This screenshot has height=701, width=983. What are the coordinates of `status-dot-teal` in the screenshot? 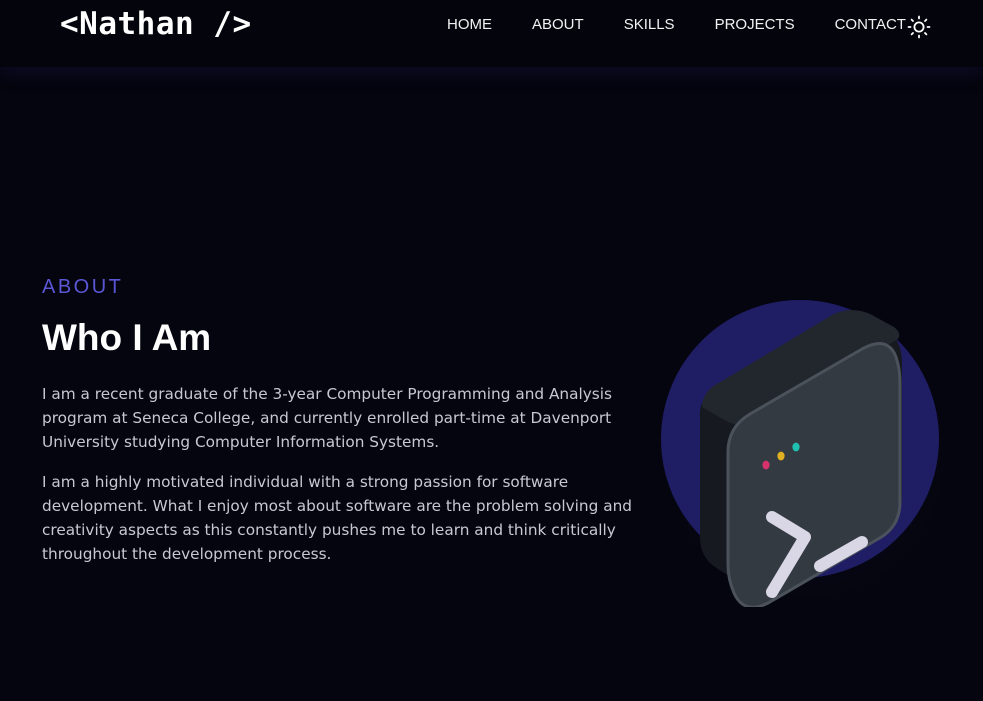 It's located at (796, 447).